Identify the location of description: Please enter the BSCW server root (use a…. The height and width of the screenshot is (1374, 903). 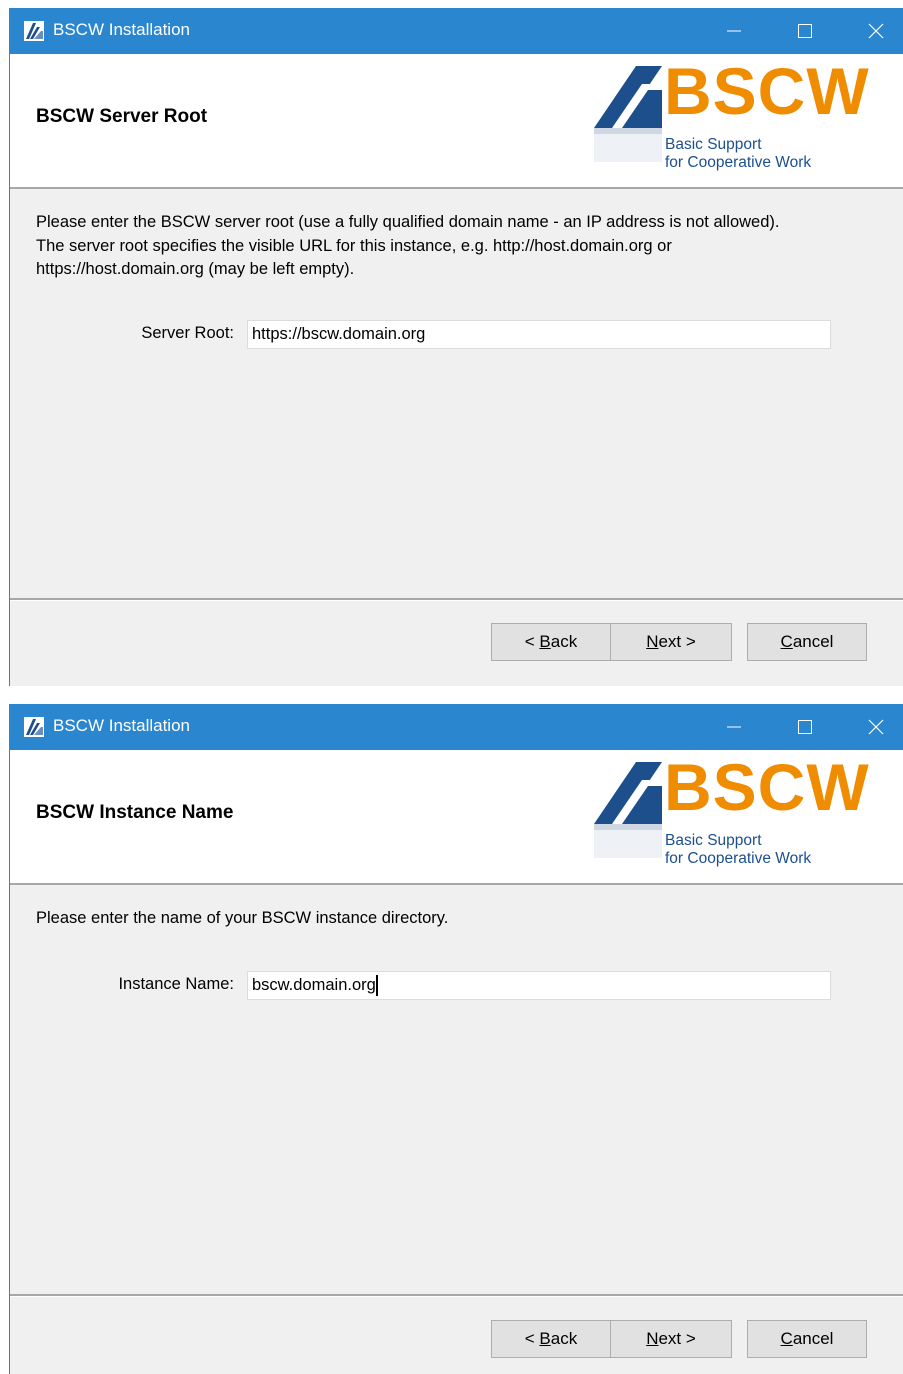
(451, 246).